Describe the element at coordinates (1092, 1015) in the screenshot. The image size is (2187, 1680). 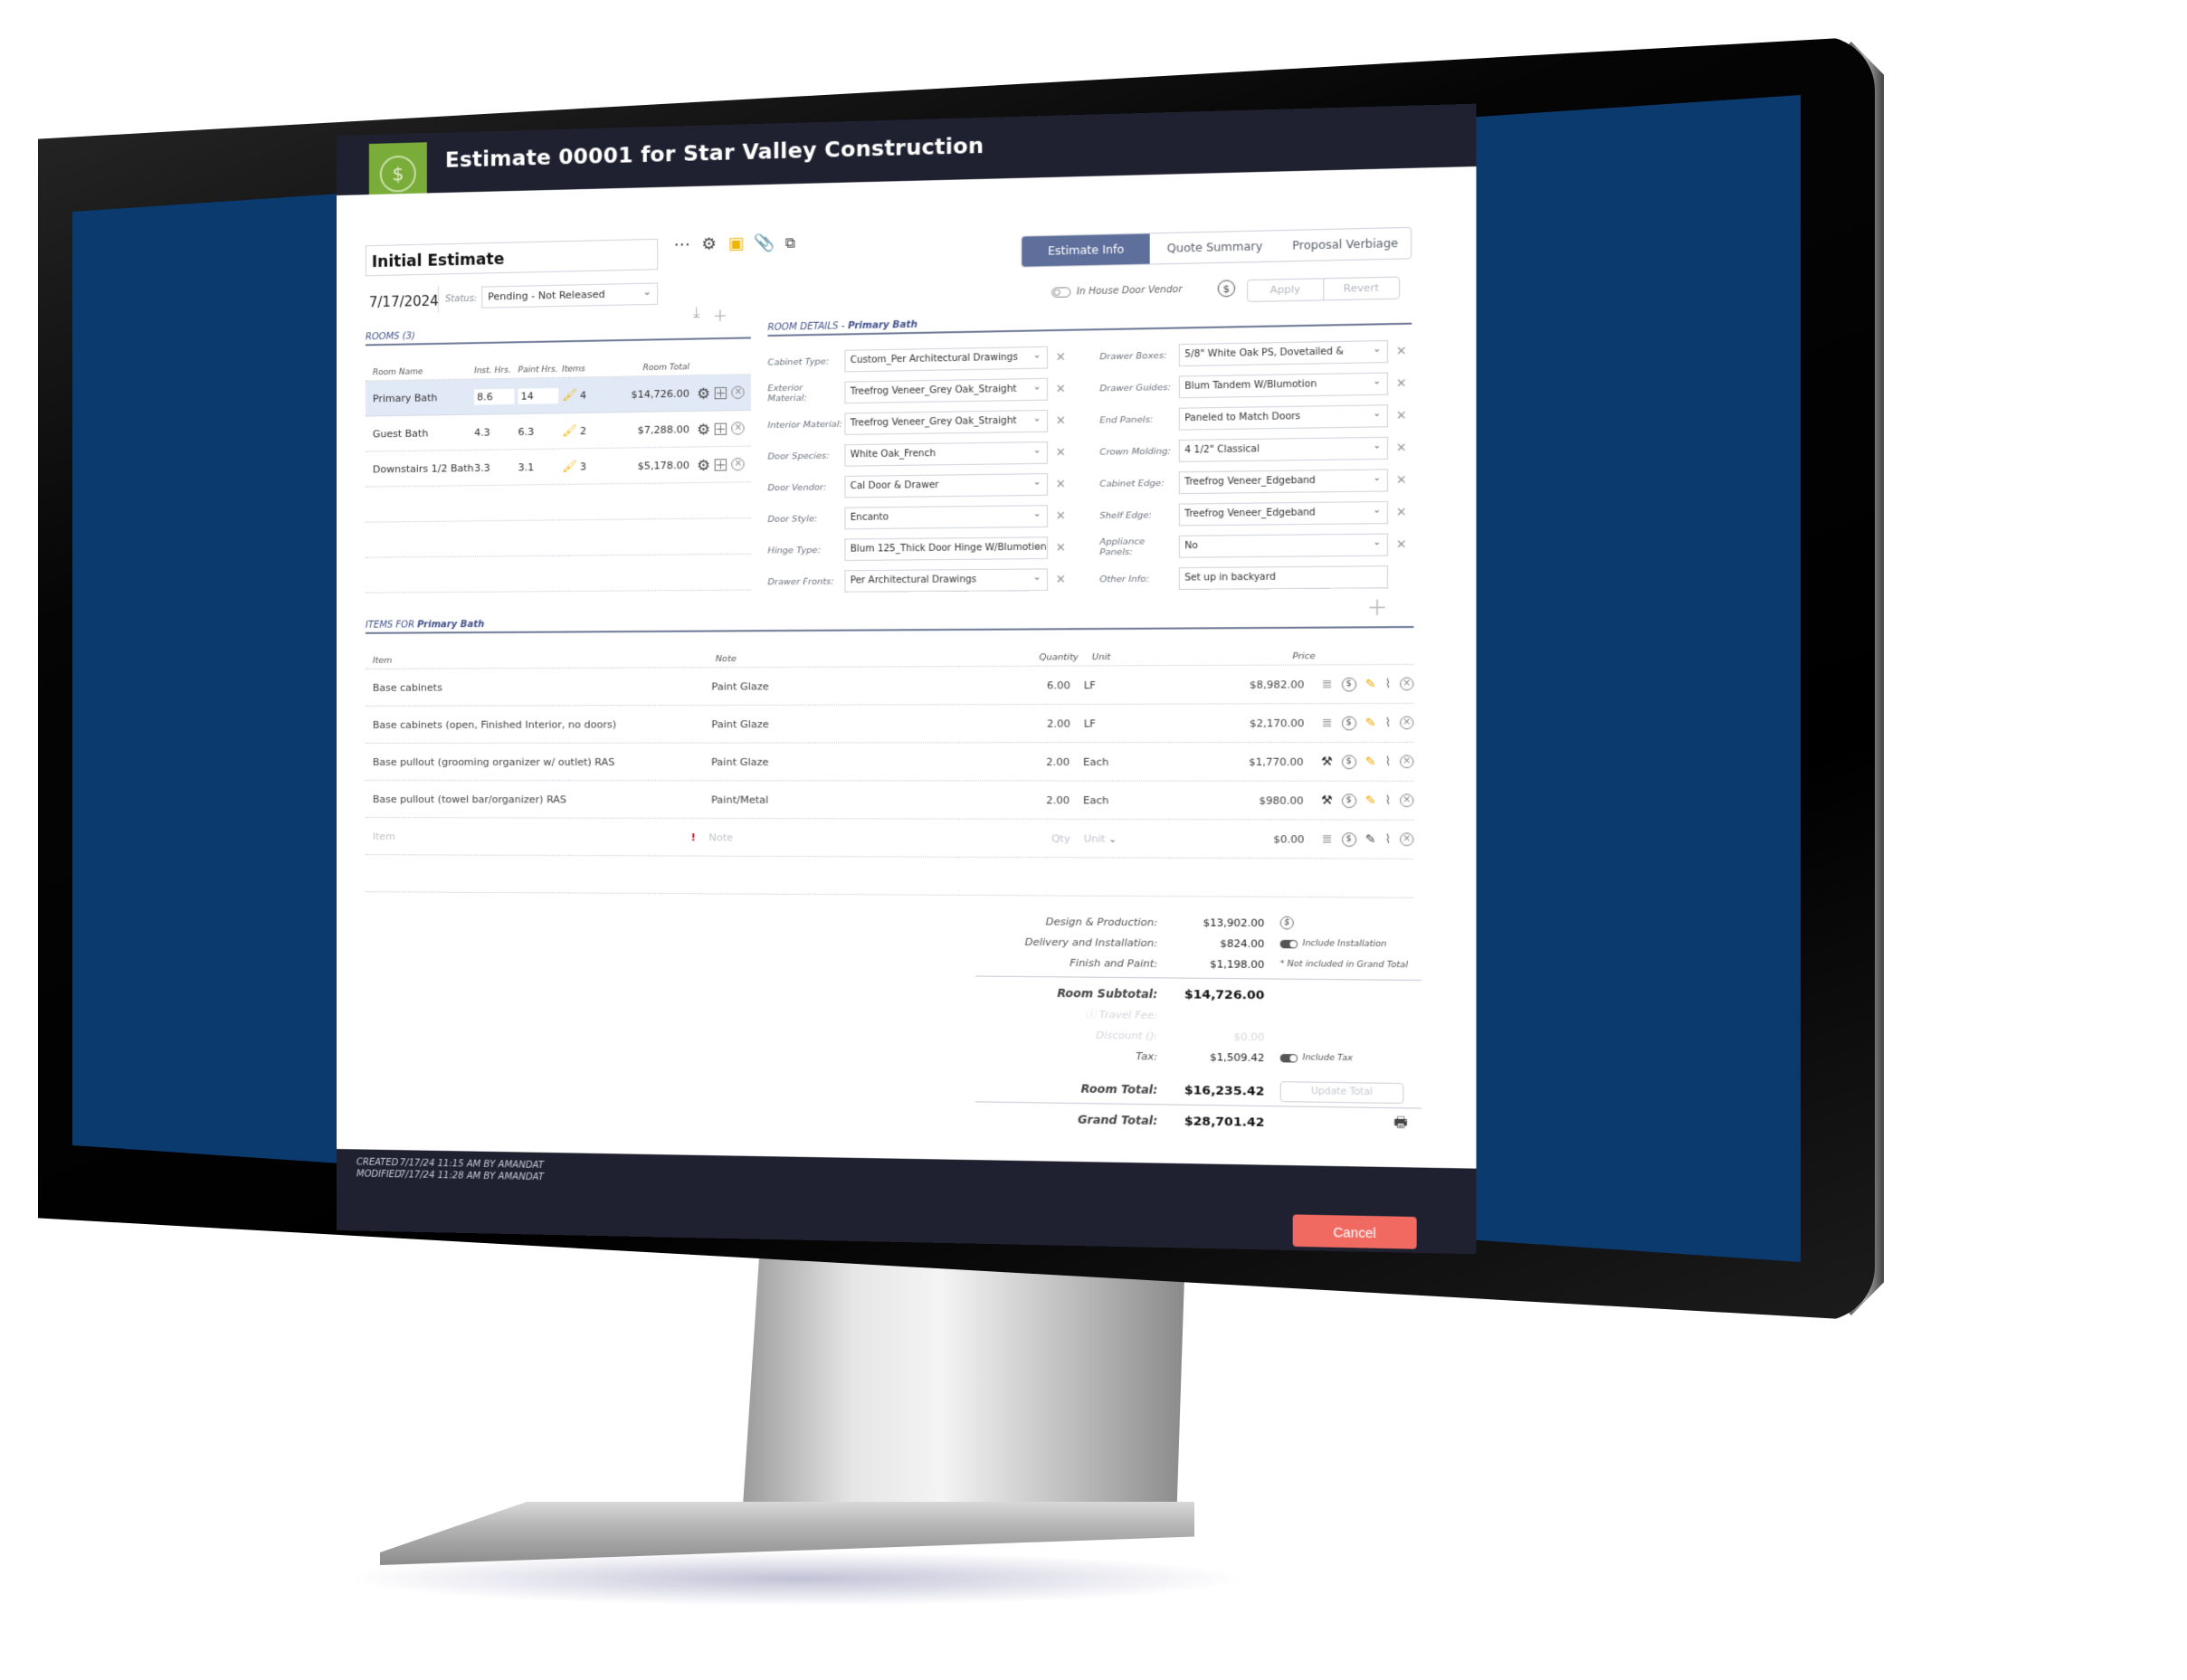
I see `info-icon: ⓘ` at that location.